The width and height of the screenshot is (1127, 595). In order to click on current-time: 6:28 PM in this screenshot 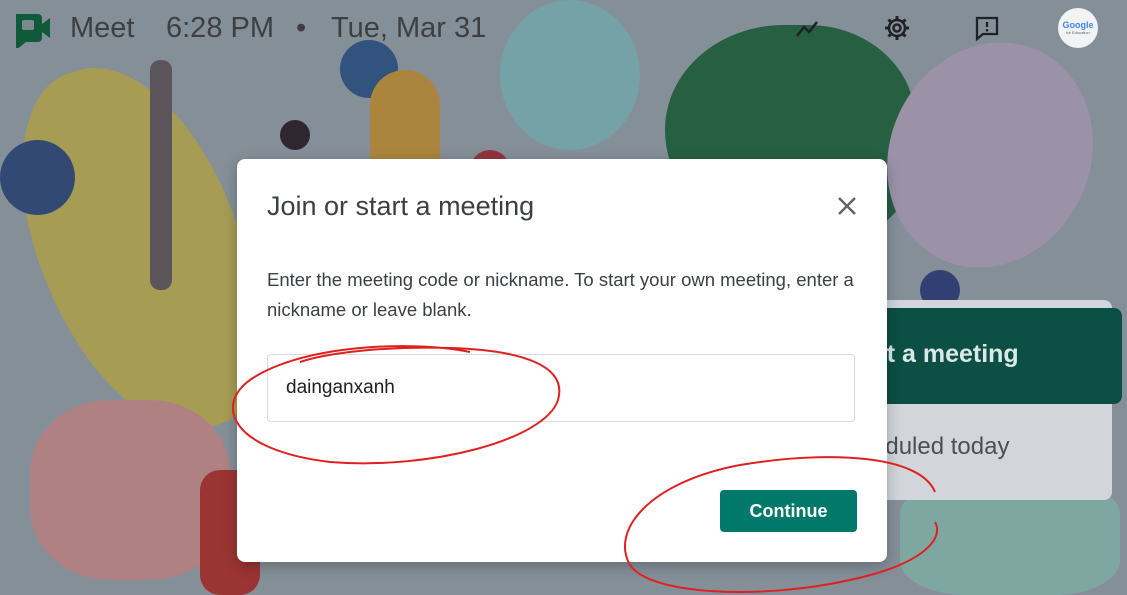, I will do `click(220, 28)`.